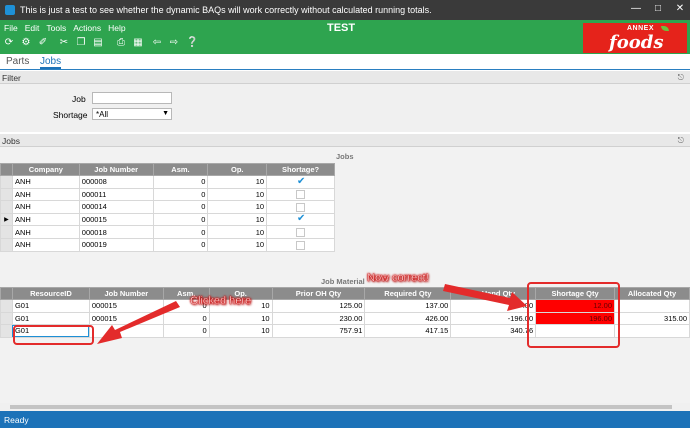 Image resolution: width=690 pixels, height=428 pixels. I want to click on maximize-icon: □, so click(658, 8).